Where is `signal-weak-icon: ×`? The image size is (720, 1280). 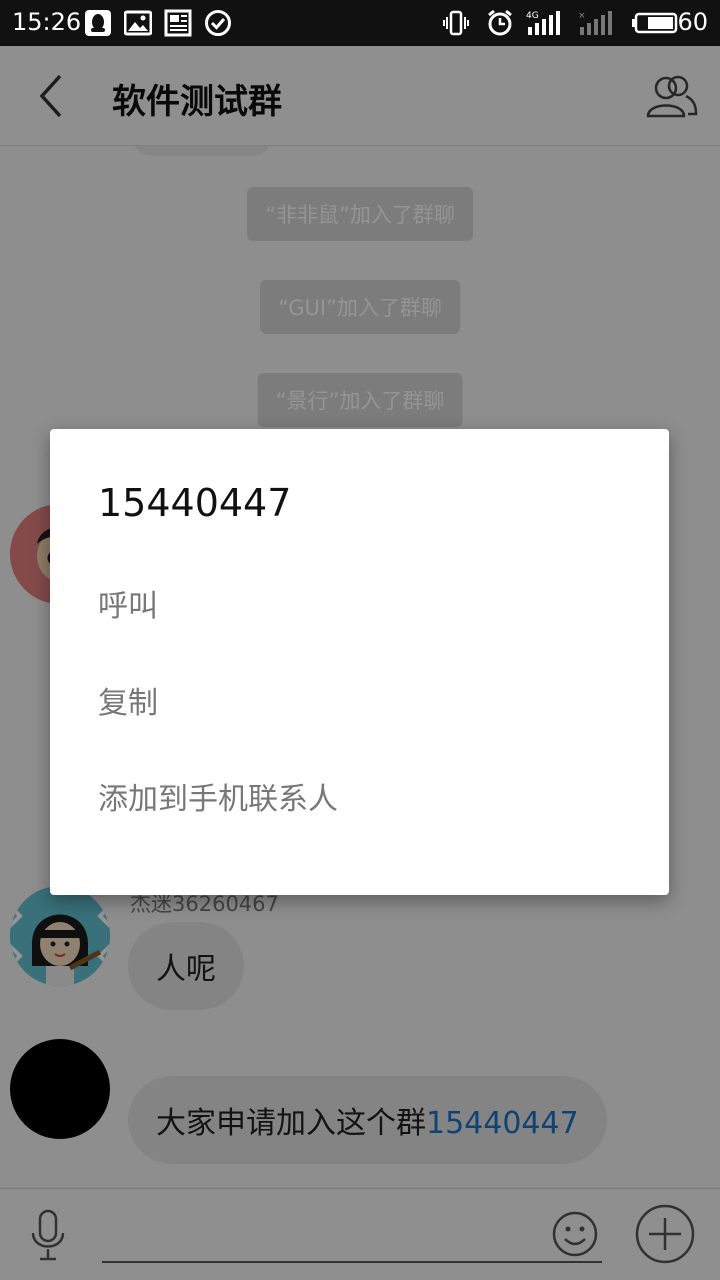 signal-weak-icon: × is located at coordinates (595, 23).